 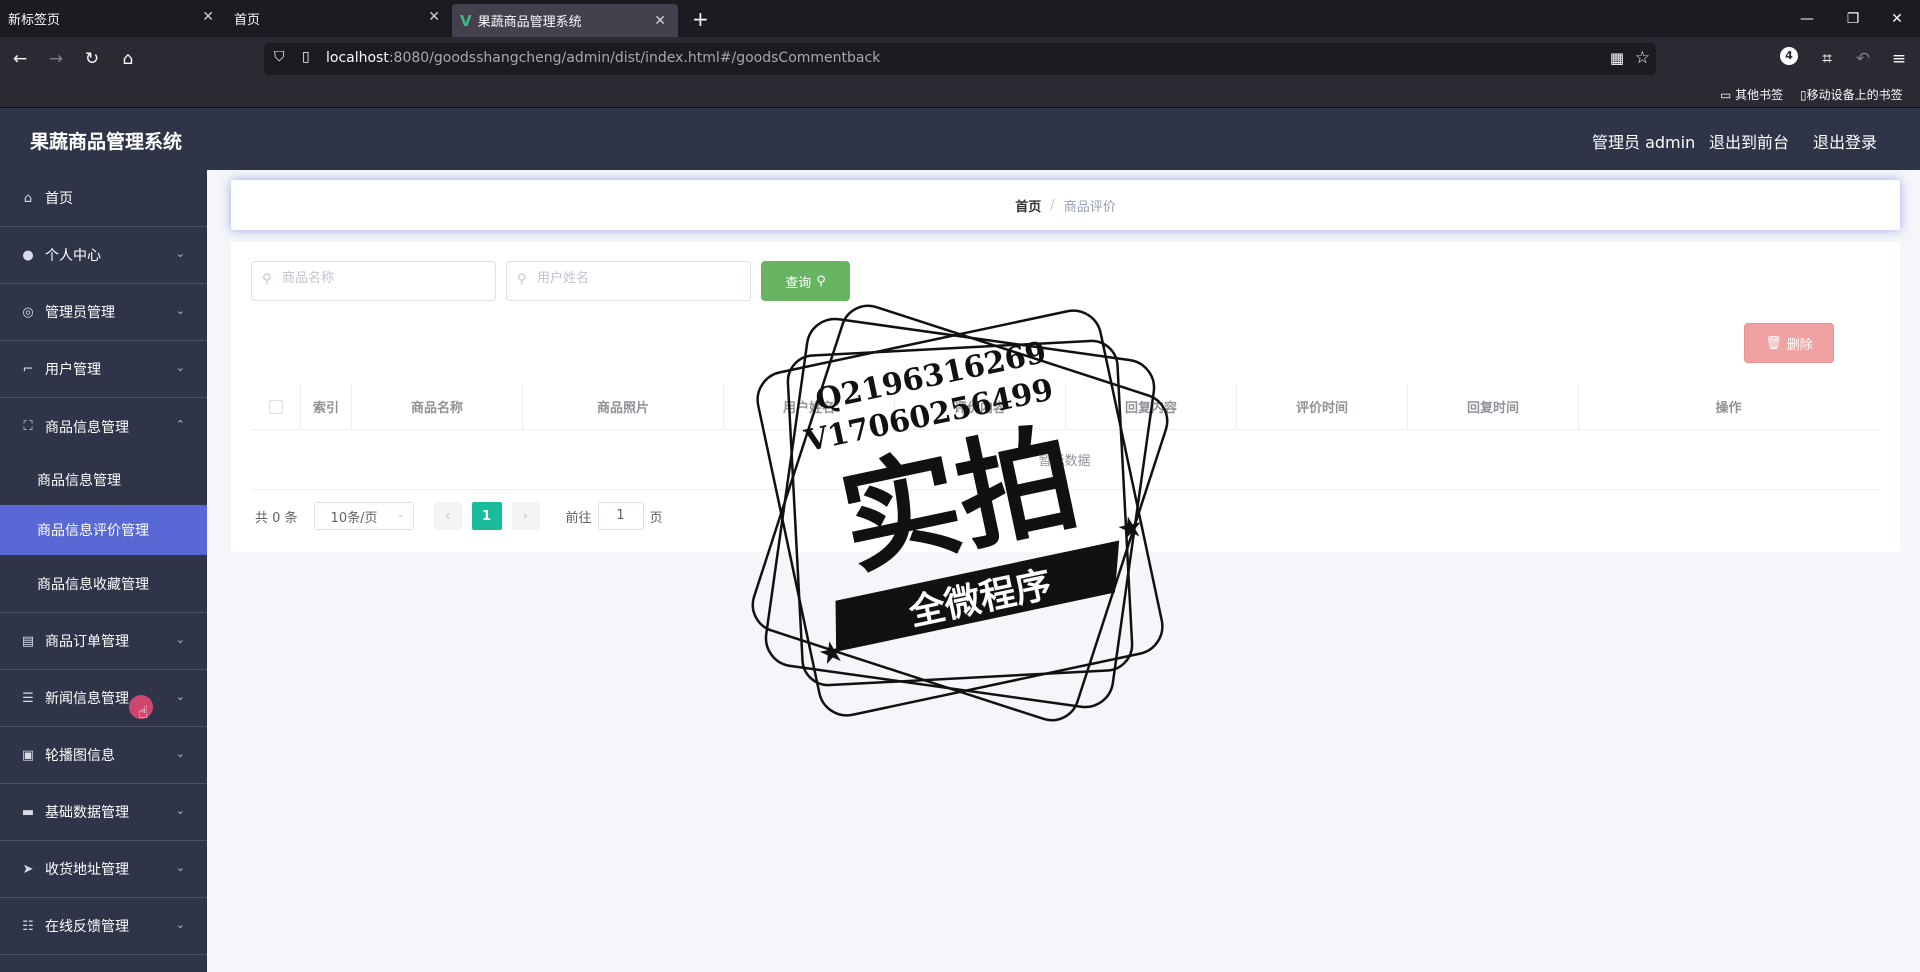 What do you see at coordinates (1789, 56) in the screenshot?
I see `extension-badge-icon: 4` at bounding box center [1789, 56].